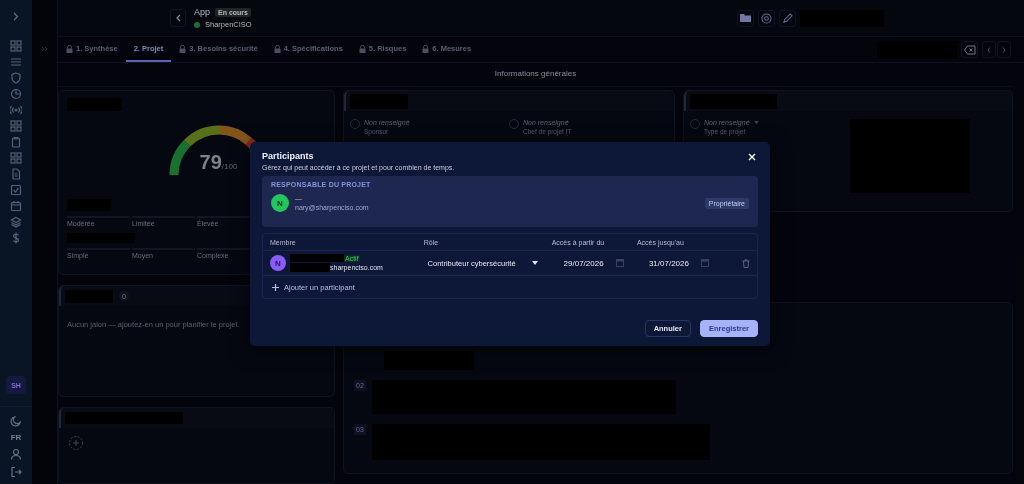 This screenshot has height=484, width=1024. What do you see at coordinates (16, 222) in the screenshot?
I see `layers-icon` at bounding box center [16, 222].